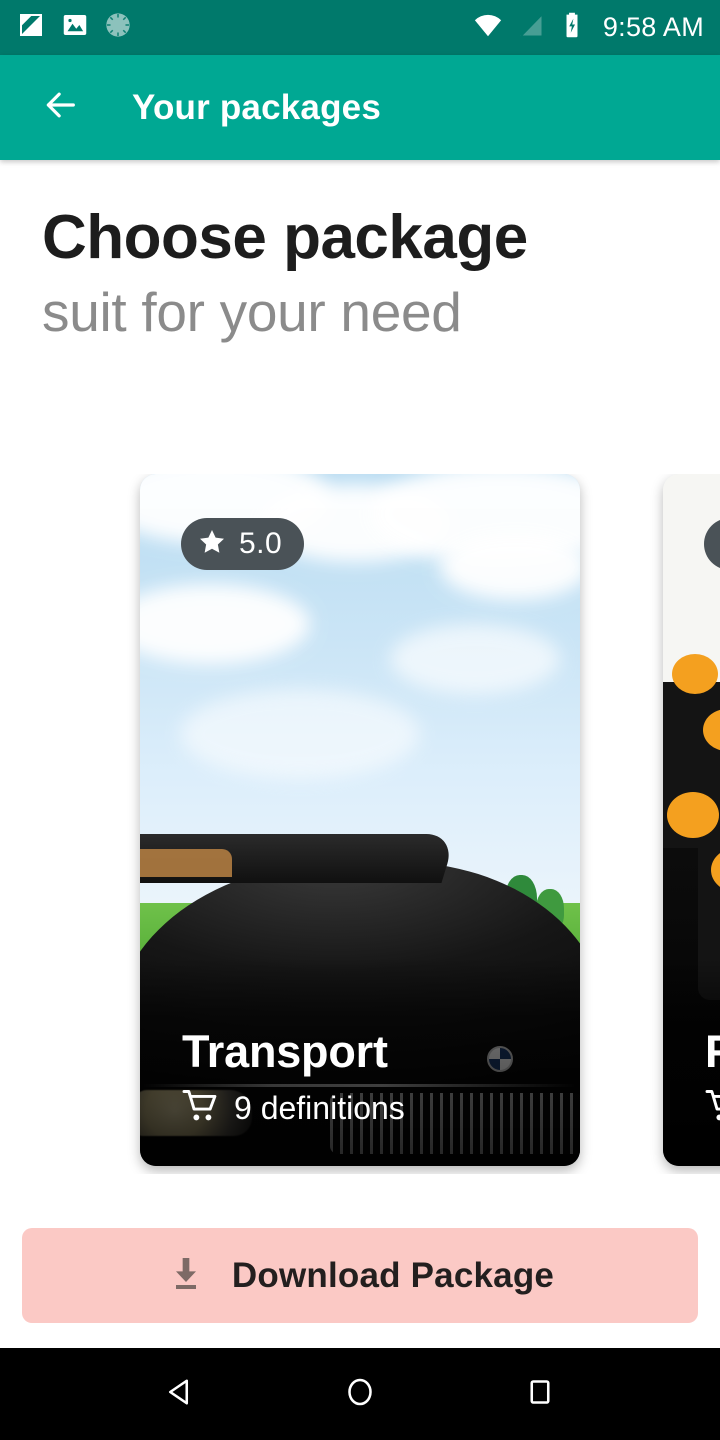 This screenshot has width=720, height=1440. Describe the element at coordinates (572, 27) in the screenshot. I see `battery-charging-icon` at that location.